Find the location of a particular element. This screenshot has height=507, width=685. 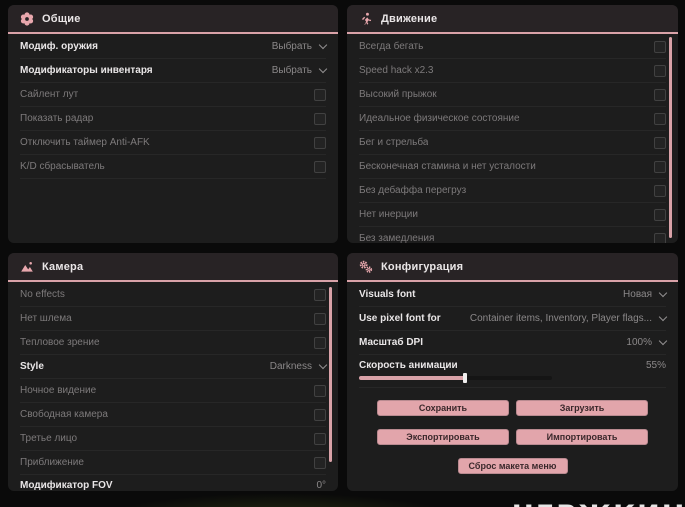

button-row: Сохранить Загрузить is located at coordinates (512, 408).